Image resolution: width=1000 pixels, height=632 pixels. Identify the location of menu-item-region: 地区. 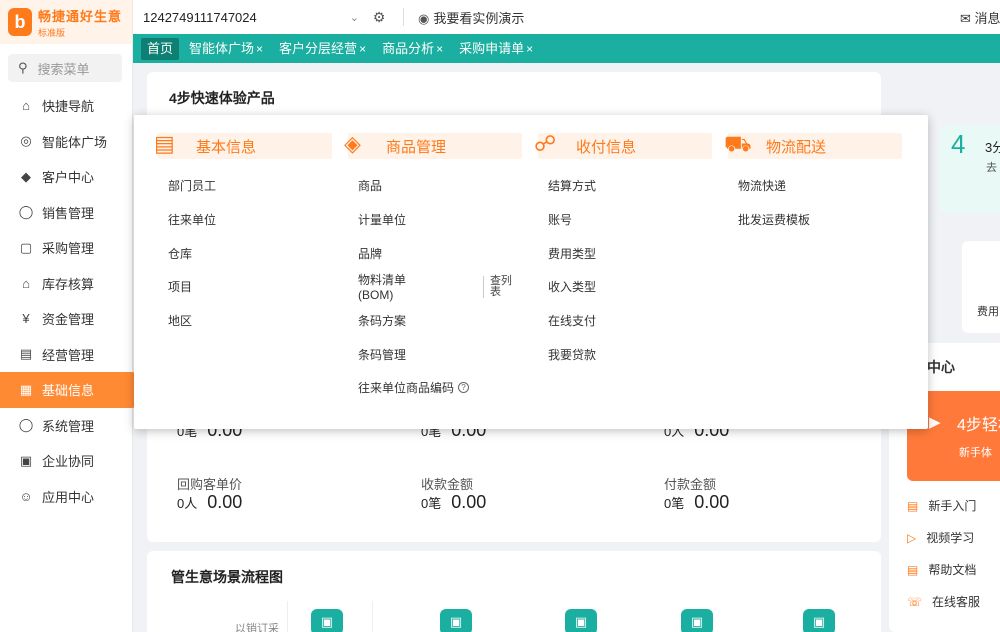
(250, 321).